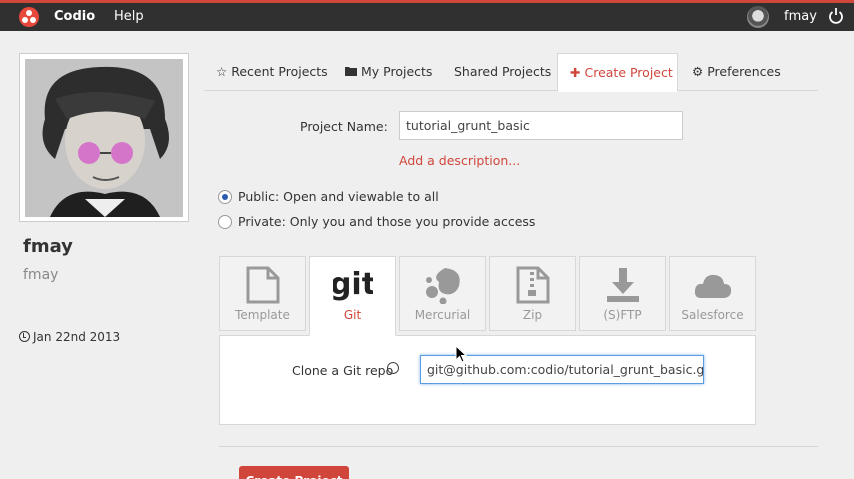 The height and width of the screenshot is (479, 854). What do you see at coordinates (541, 125) in the screenshot?
I see `project-name-input` at bounding box center [541, 125].